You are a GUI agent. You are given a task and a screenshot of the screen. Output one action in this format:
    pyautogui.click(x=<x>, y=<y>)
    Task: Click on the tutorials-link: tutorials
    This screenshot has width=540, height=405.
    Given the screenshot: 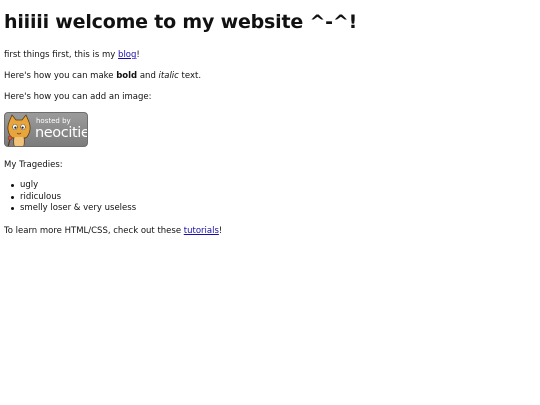 What is the action you would take?
    pyautogui.click(x=201, y=231)
    